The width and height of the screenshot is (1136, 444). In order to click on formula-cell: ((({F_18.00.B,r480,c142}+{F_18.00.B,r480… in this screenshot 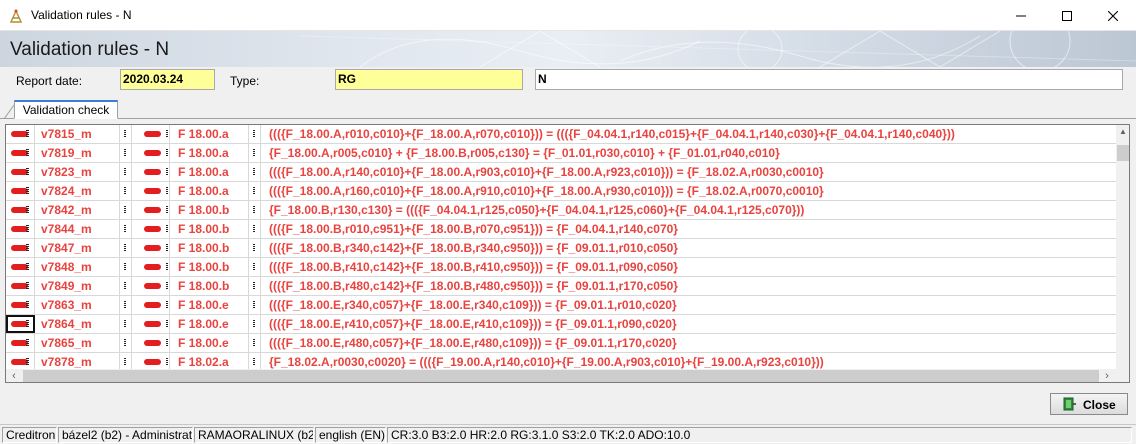, I will do `click(688, 286)`.